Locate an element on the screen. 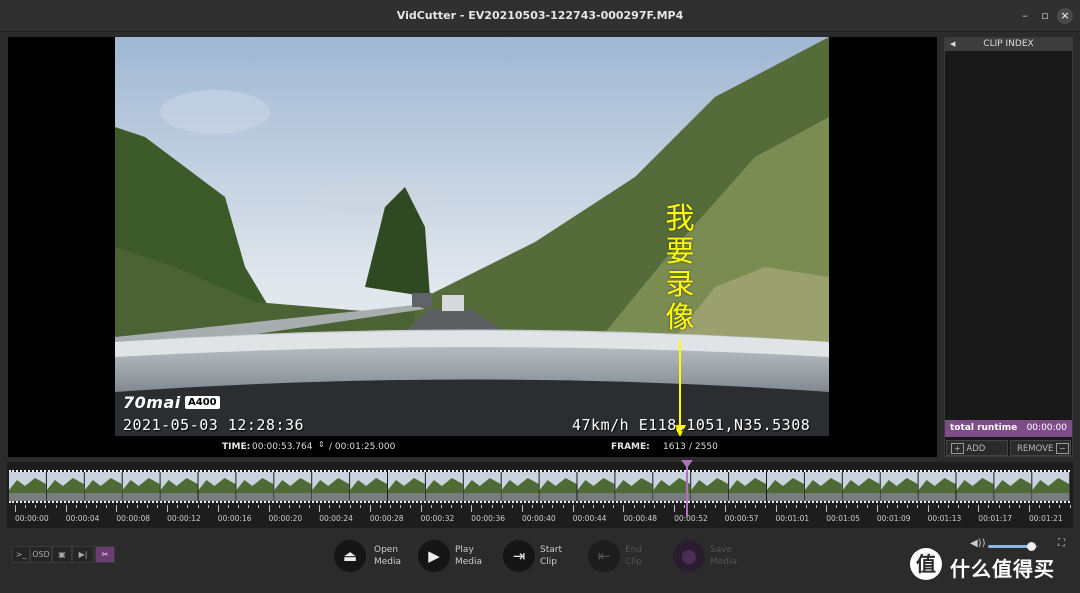  collapse-left-icon: ◀ is located at coordinates (952, 44).